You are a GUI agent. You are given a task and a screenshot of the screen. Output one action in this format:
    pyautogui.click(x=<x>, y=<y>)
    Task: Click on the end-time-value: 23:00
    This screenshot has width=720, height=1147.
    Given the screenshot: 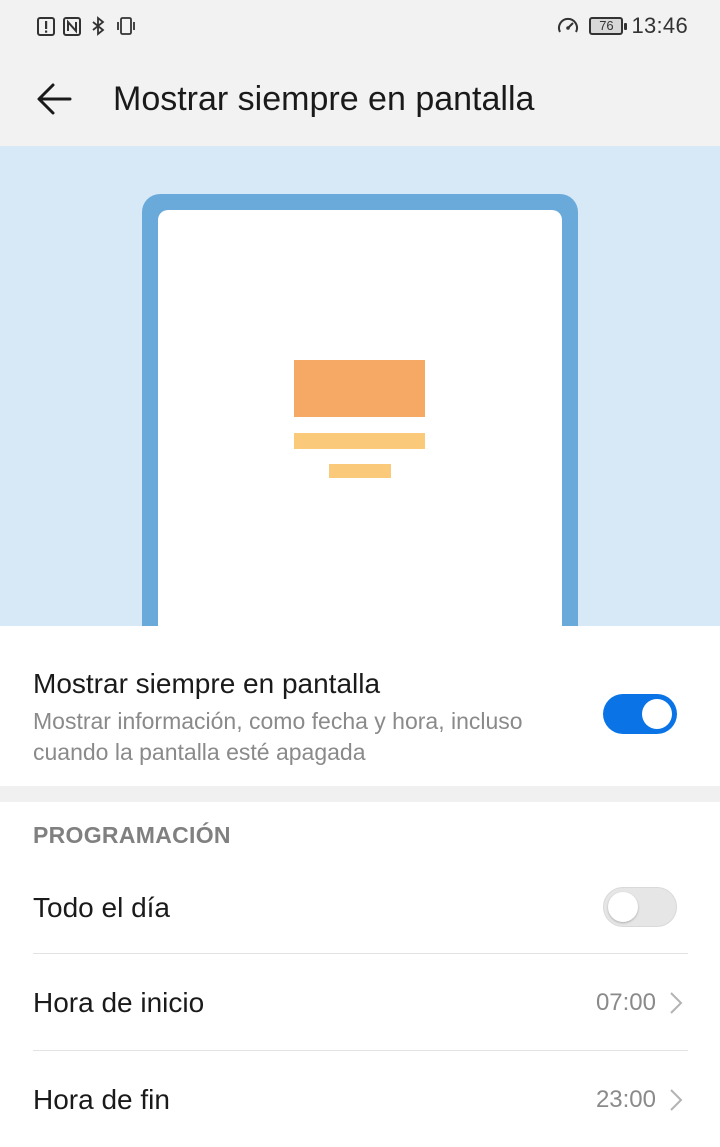 What is the action you would take?
    pyautogui.click(x=625, y=1099)
    